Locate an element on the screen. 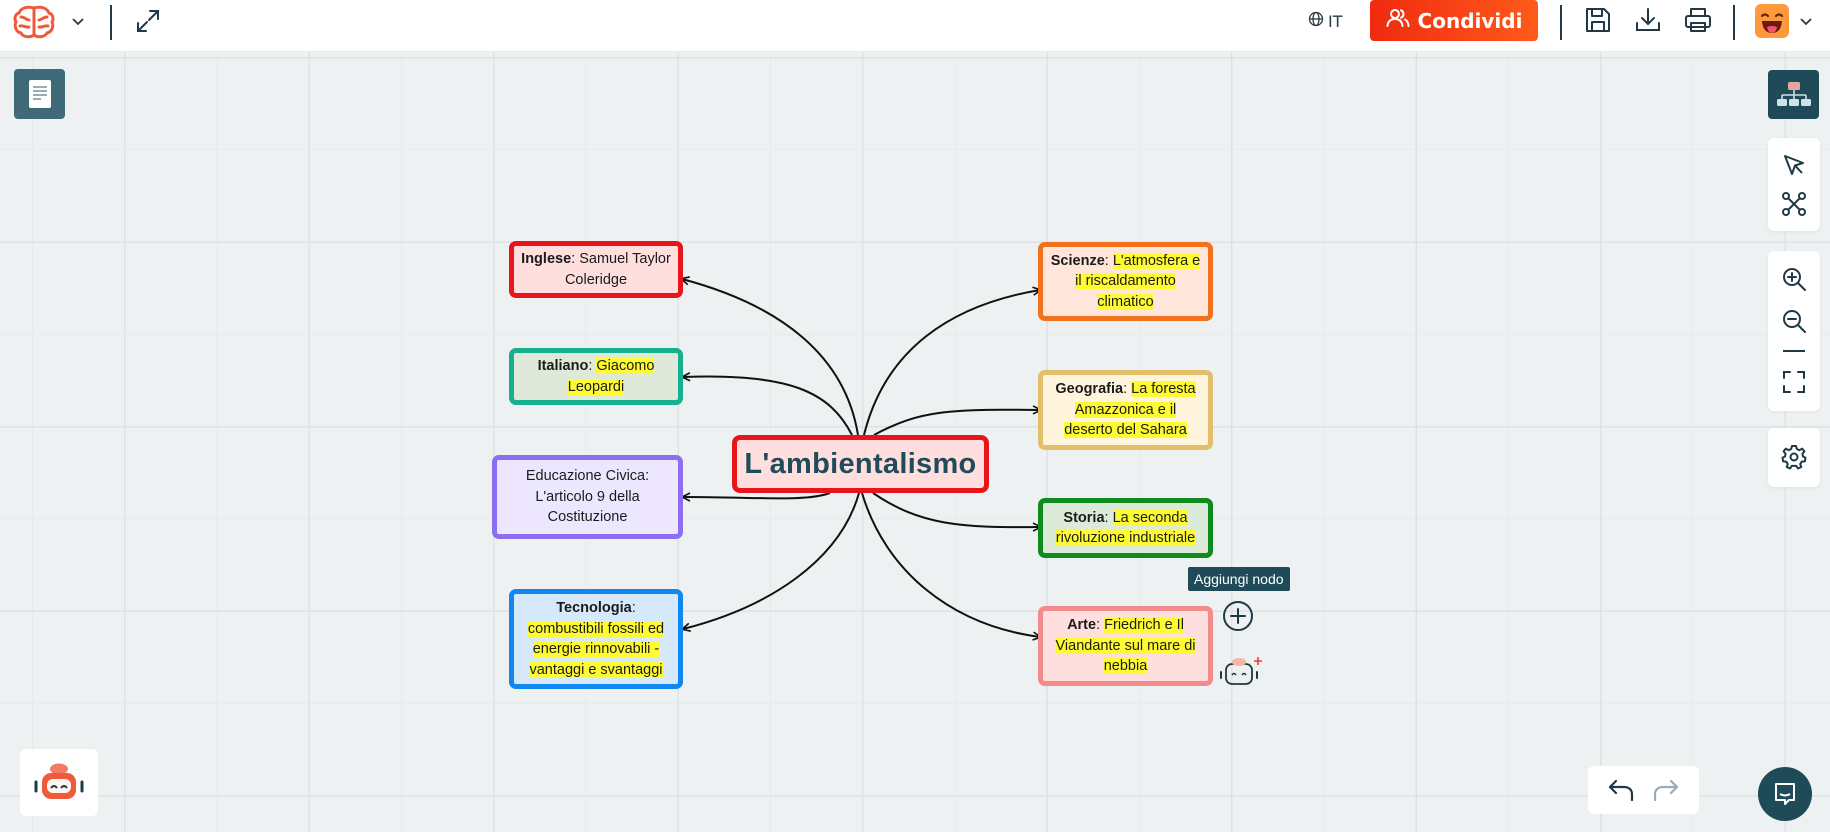 The width and height of the screenshot is (1830, 832). node-inglese: Inglese: Samuel Taylor Coleridge is located at coordinates (596, 269).